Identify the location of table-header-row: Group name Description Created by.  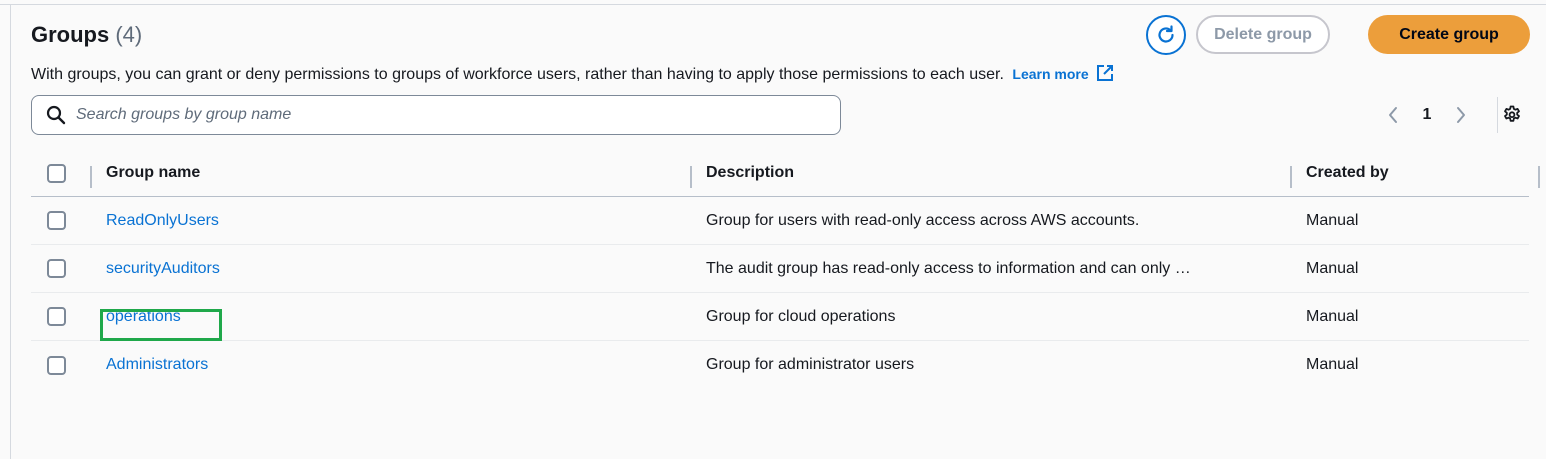
(785, 173).